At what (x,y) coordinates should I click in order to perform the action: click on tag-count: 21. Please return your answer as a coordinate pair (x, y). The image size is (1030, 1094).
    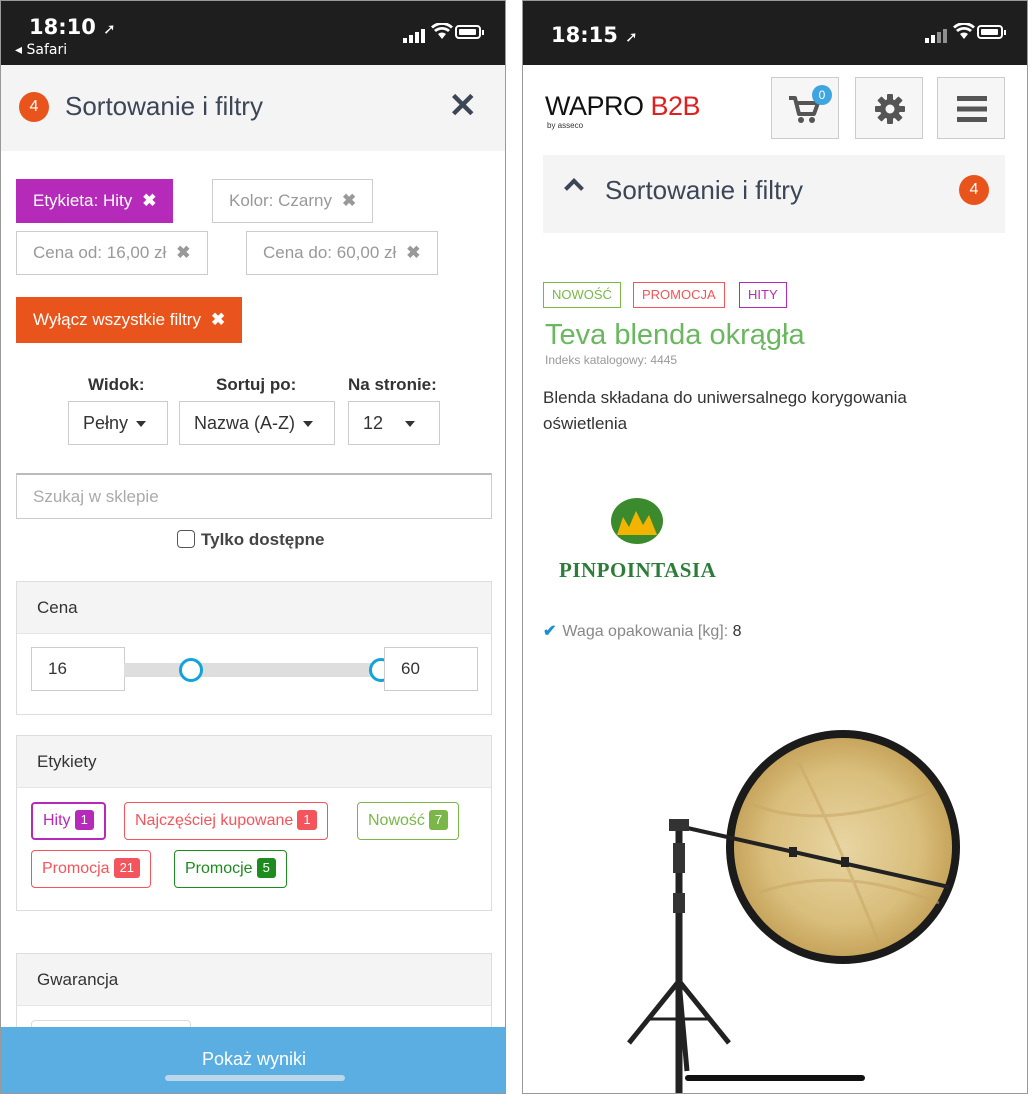
    Looking at the image, I should click on (127, 868).